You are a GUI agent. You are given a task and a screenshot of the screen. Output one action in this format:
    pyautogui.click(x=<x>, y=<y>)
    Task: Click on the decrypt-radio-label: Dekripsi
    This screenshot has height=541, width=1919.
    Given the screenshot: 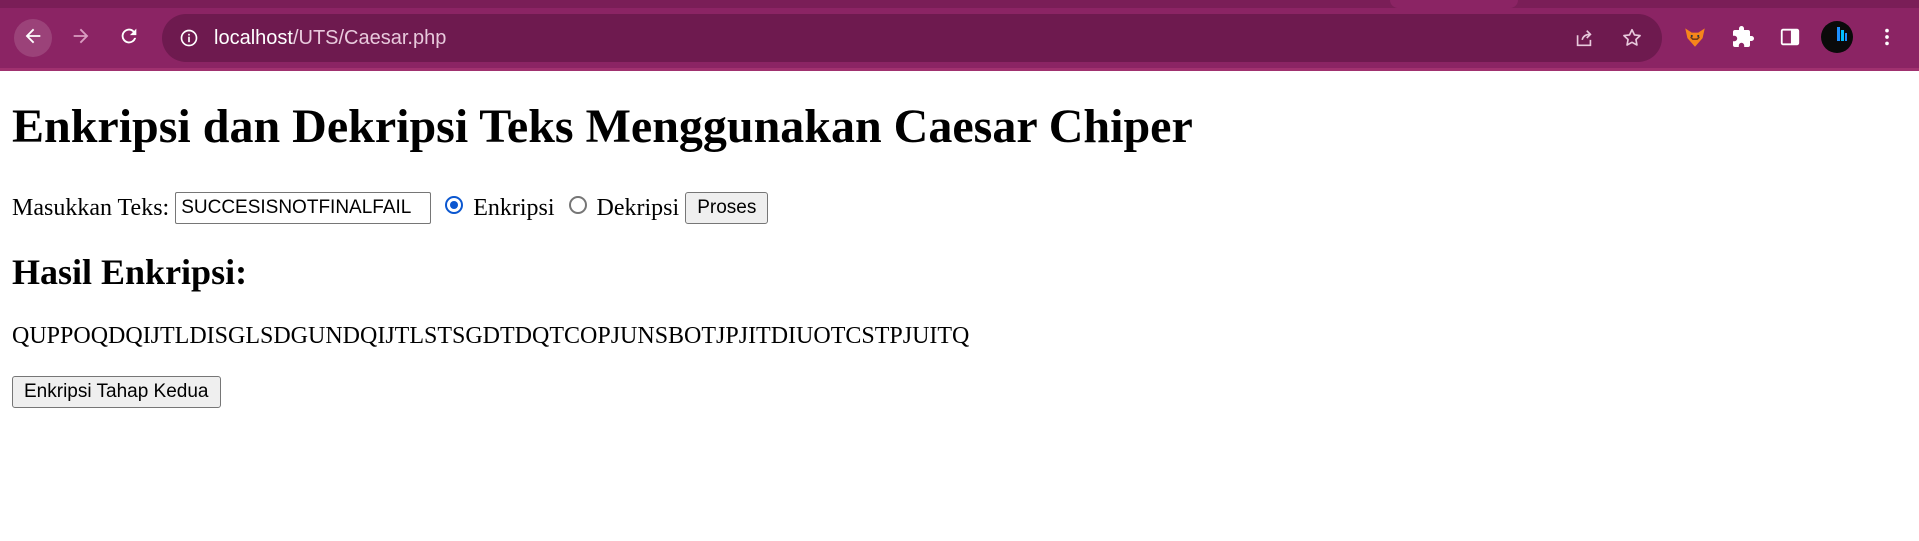 What is the action you would take?
    pyautogui.click(x=638, y=208)
    